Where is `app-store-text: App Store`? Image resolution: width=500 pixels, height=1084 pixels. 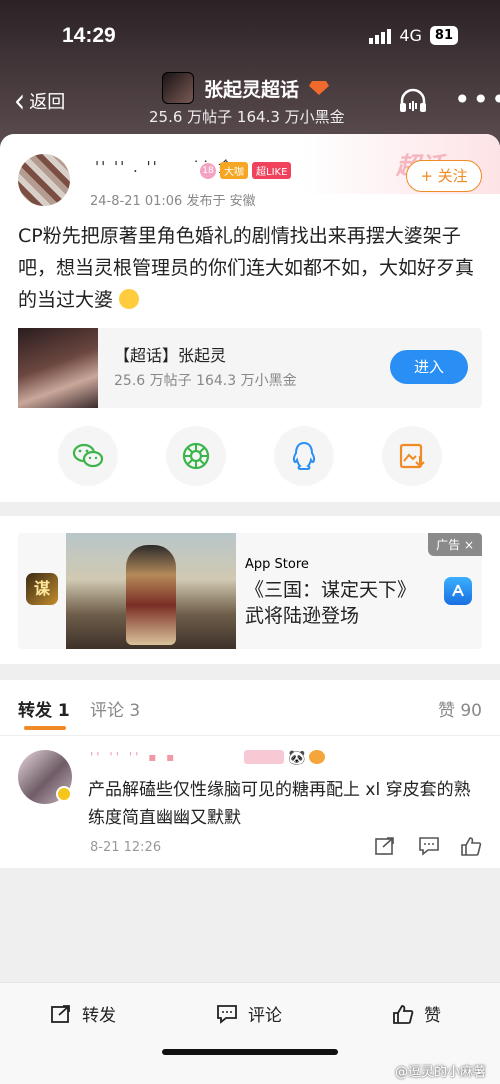 app-store-text: App Store is located at coordinates (277, 564).